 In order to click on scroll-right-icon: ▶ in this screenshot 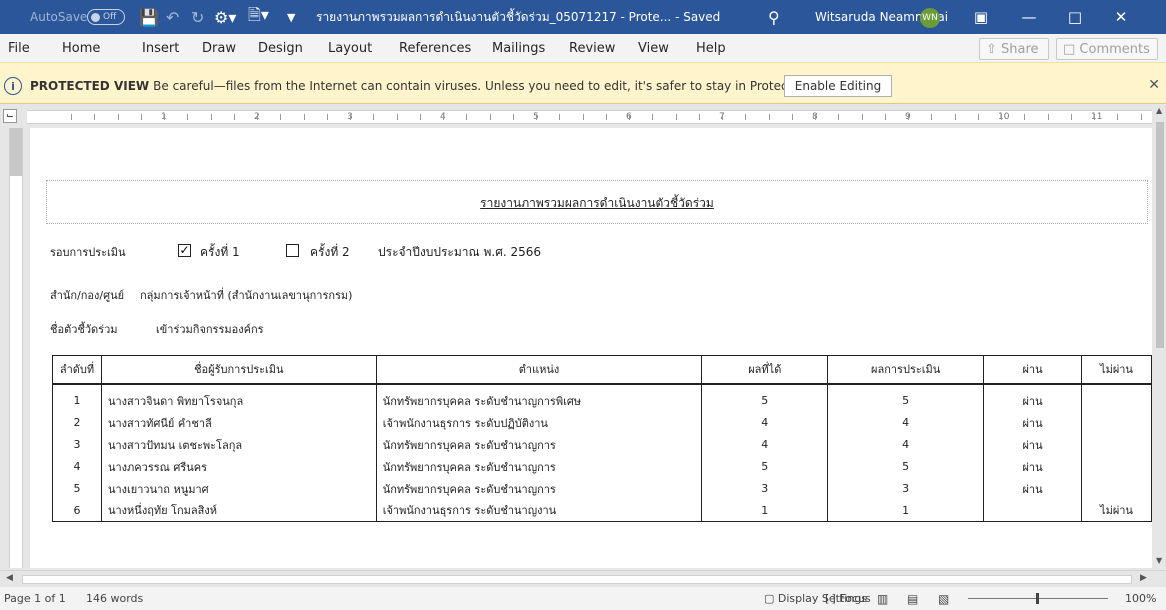, I will do `click(1143, 578)`.